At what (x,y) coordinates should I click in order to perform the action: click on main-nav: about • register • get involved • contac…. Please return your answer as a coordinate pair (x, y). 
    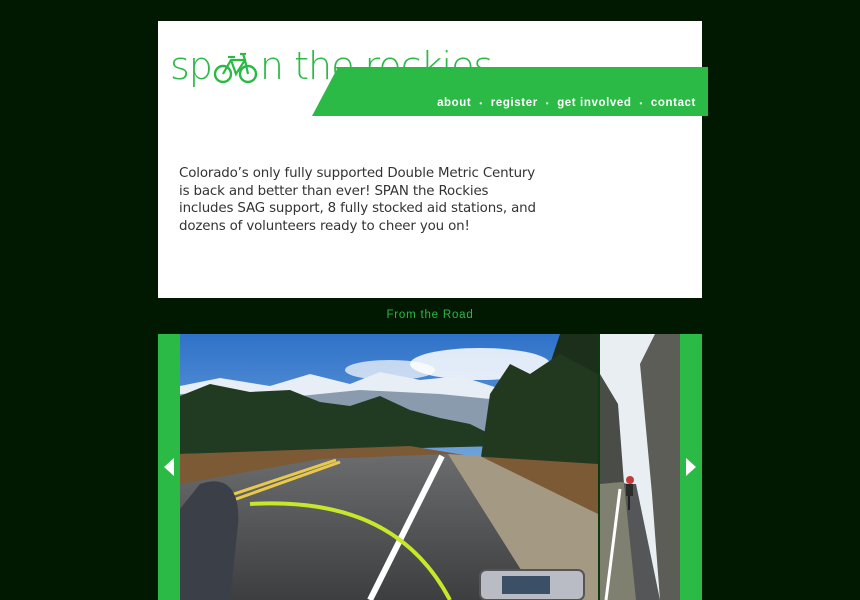
    Looking at the image, I should click on (566, 103).